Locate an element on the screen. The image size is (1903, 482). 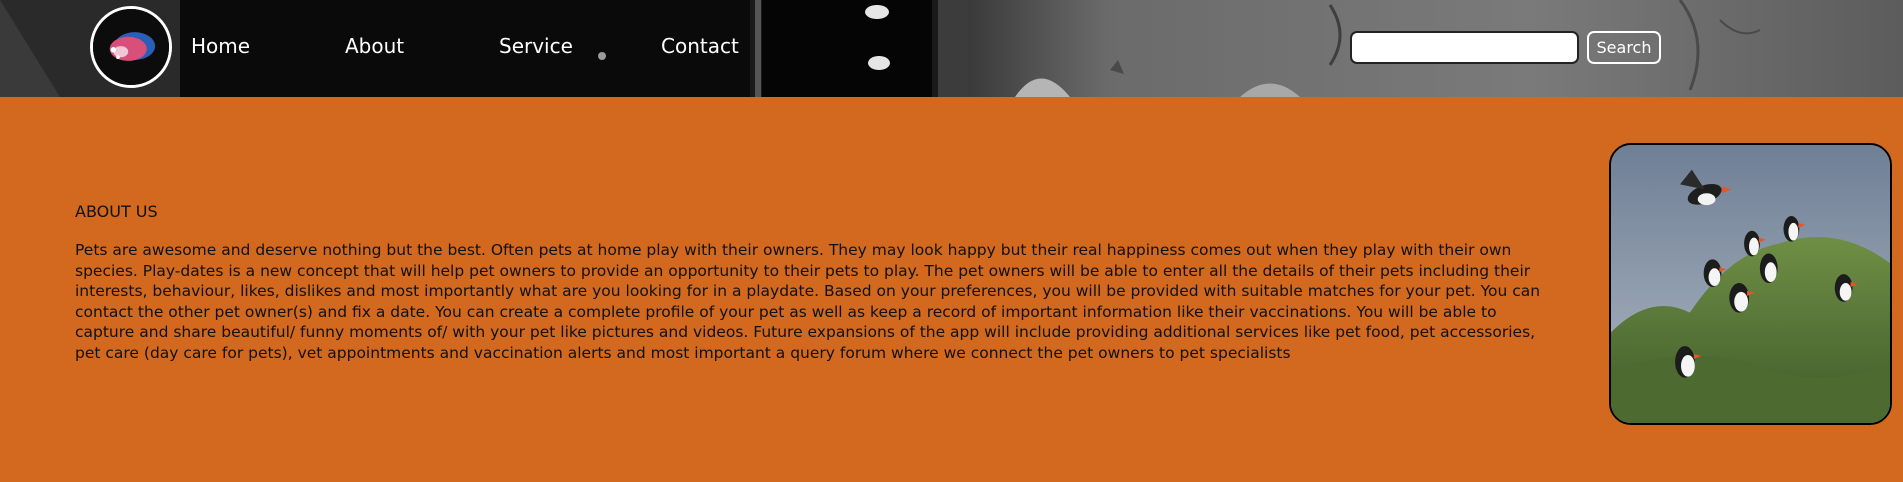
search-button: Search is located at coordinates (1624, 47).